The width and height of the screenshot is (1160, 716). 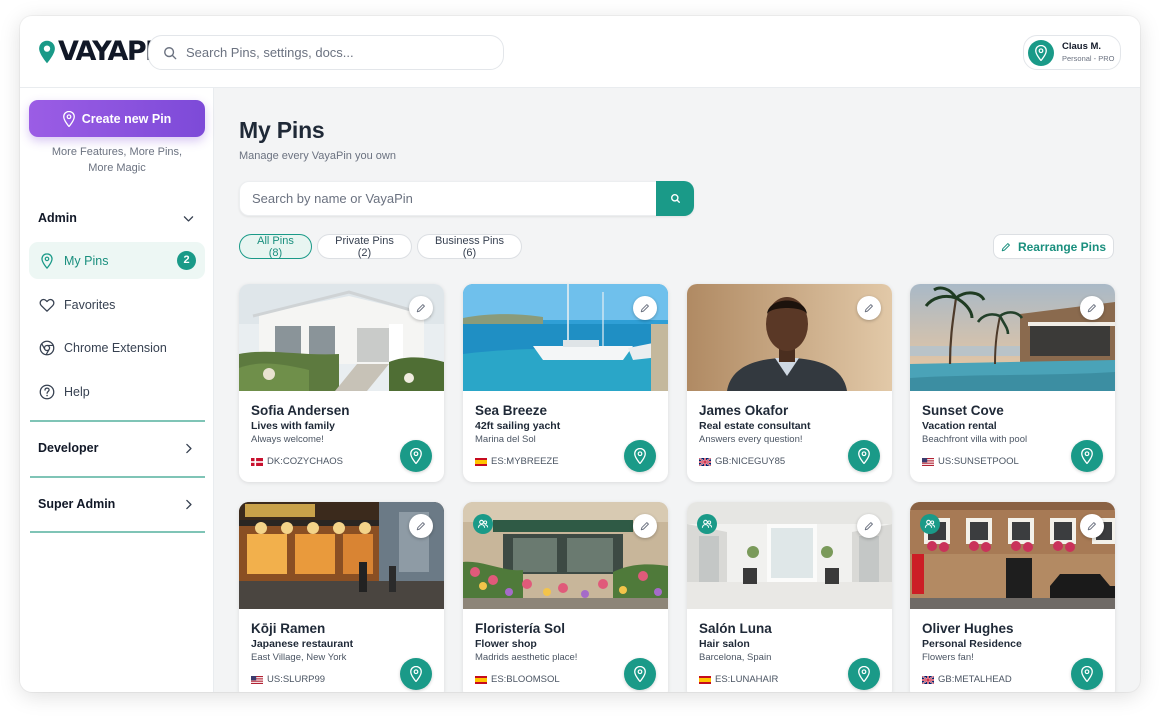 What do you see at coordinates (189, 504) in the screenshot?
I see `chevron-right-icon` at bounding box center [189, 504].